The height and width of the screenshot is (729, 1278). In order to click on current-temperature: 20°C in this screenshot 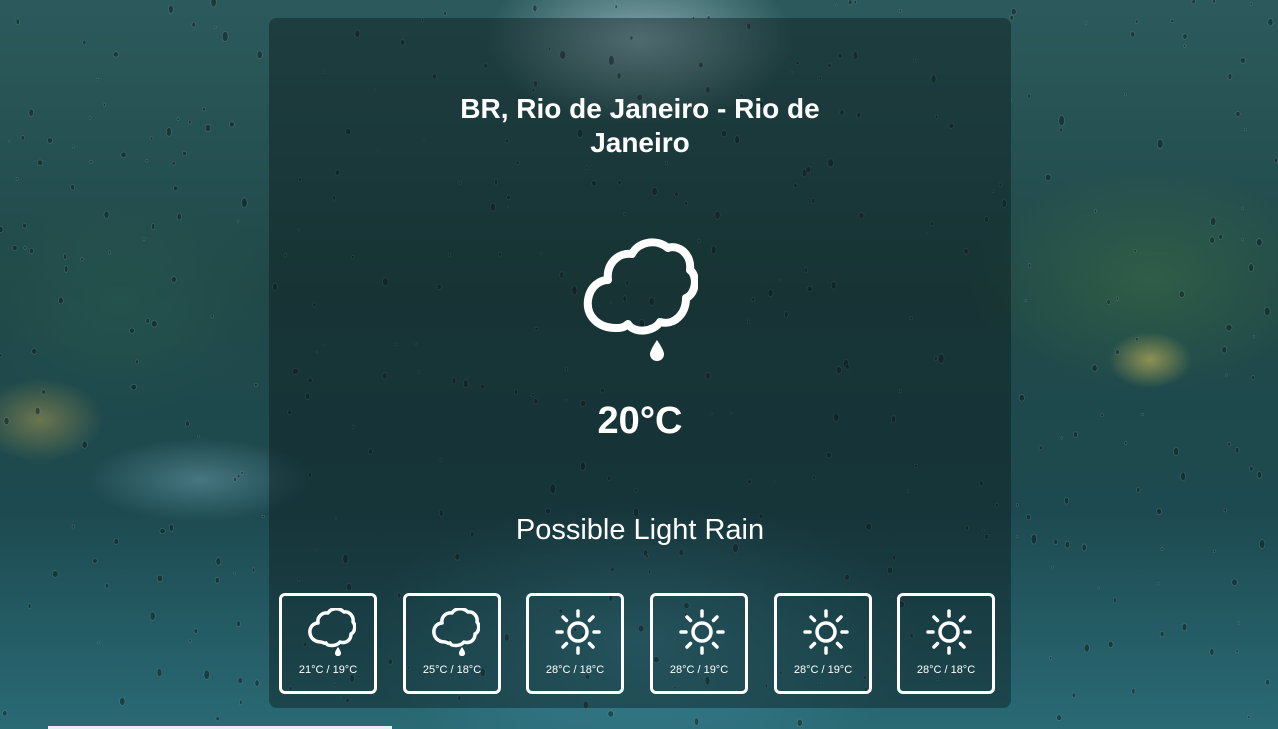, I will do `click(640, 421)`.